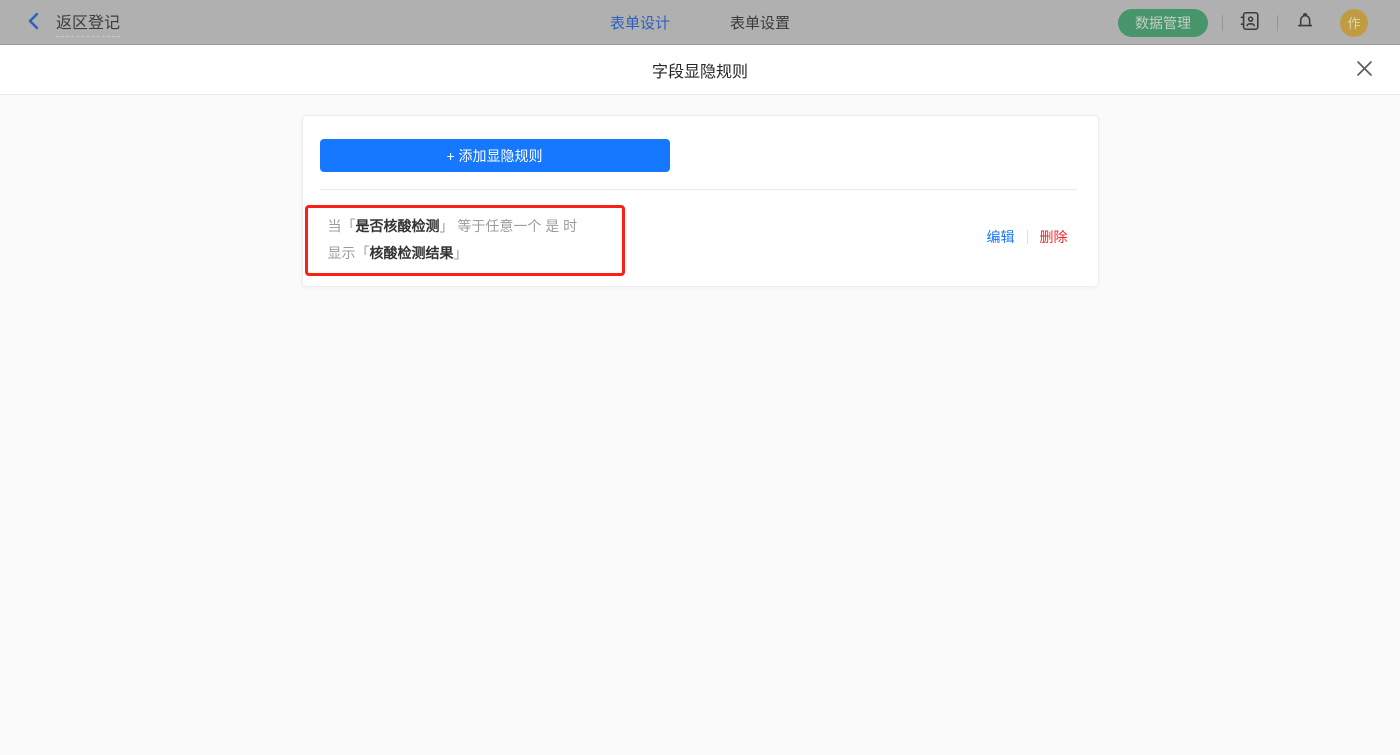  Describe the element at coordinates (1163, 22) in the screenshot. I see `data-manage-button: 数据管理` at that location.